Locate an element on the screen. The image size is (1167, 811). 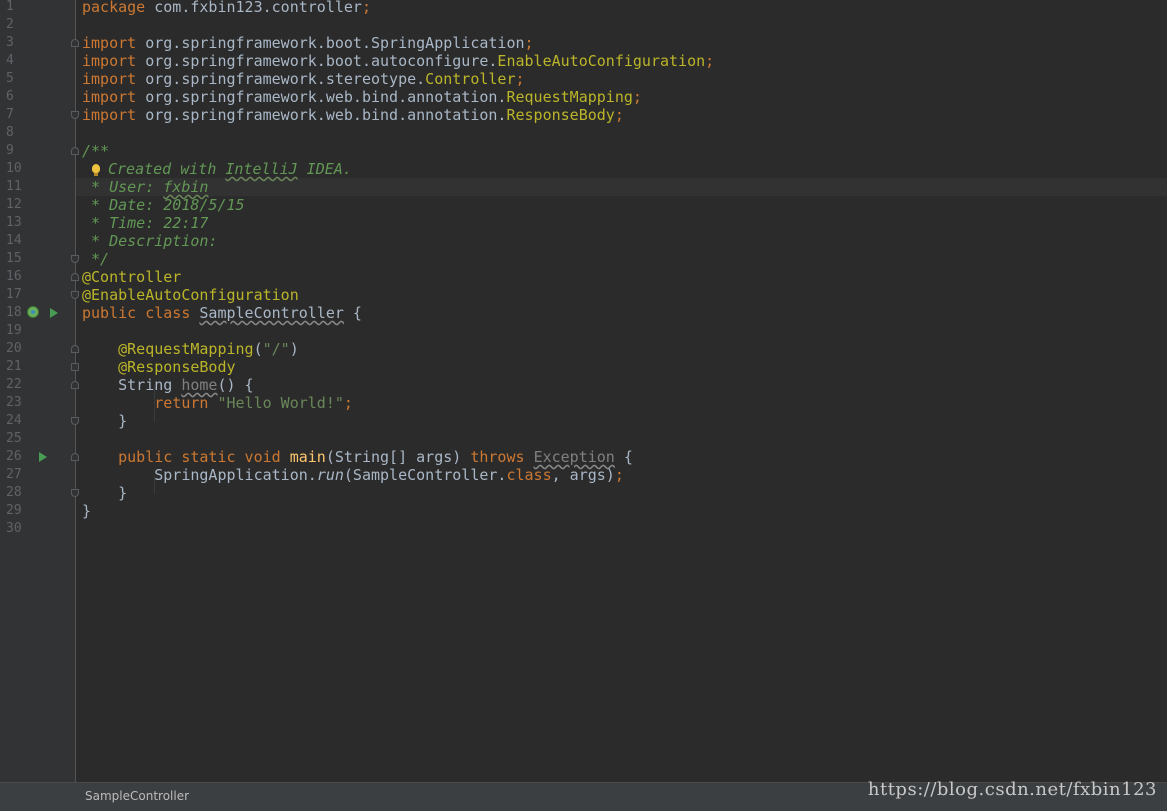
code-line-21: @ResponseBody is located at coordinates (159, 367).